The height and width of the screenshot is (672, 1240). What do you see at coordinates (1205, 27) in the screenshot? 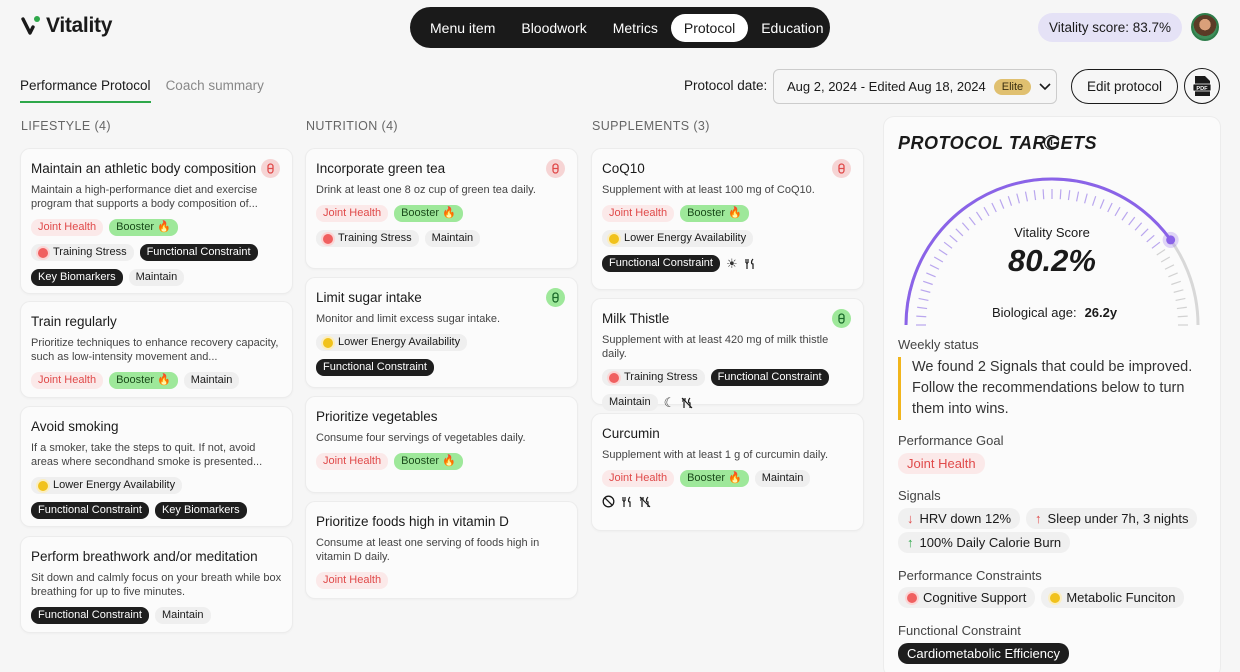
I see `avatar` at bounding box center [1205, 27].